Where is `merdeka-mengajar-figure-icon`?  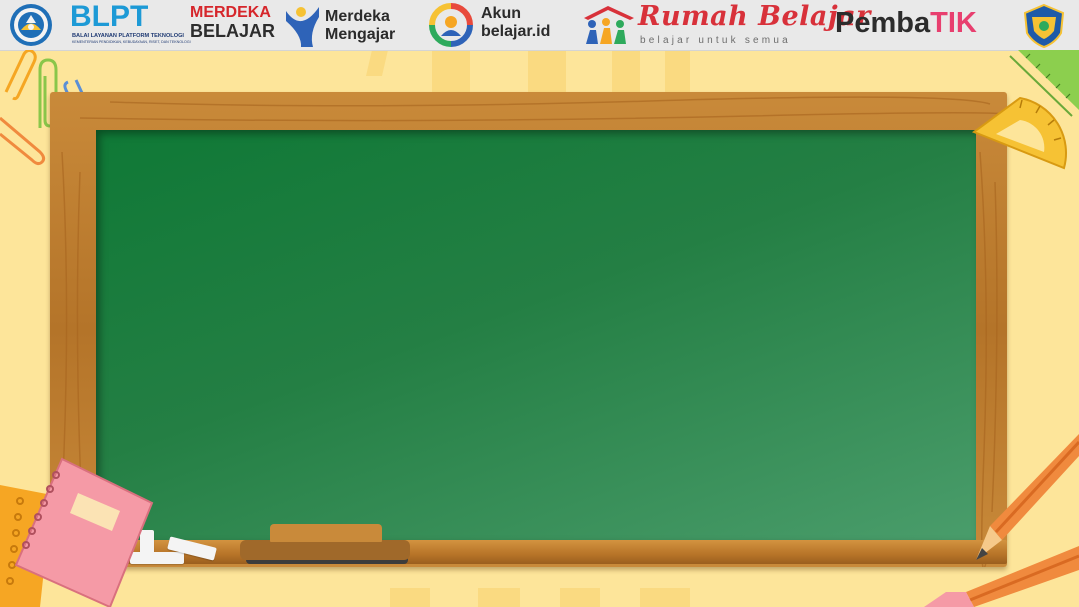
merdeka-mengajar-figure-icon is located at coordinates (302, 27).